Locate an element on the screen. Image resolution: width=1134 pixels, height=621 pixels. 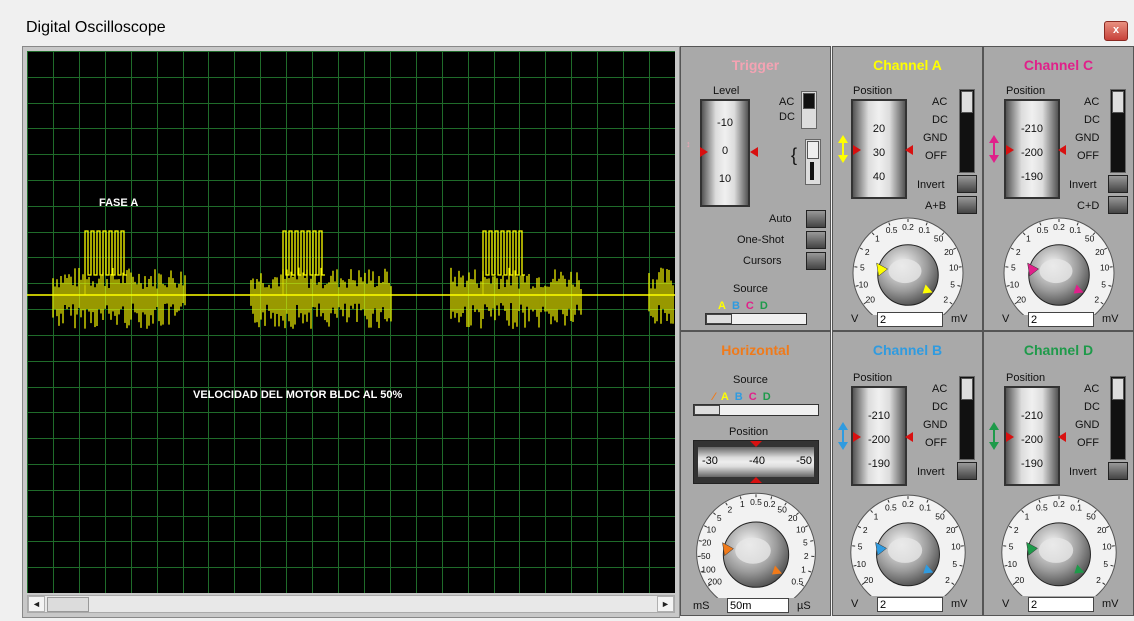
svg-text: 0.5 is located at coordinates (891, 507).